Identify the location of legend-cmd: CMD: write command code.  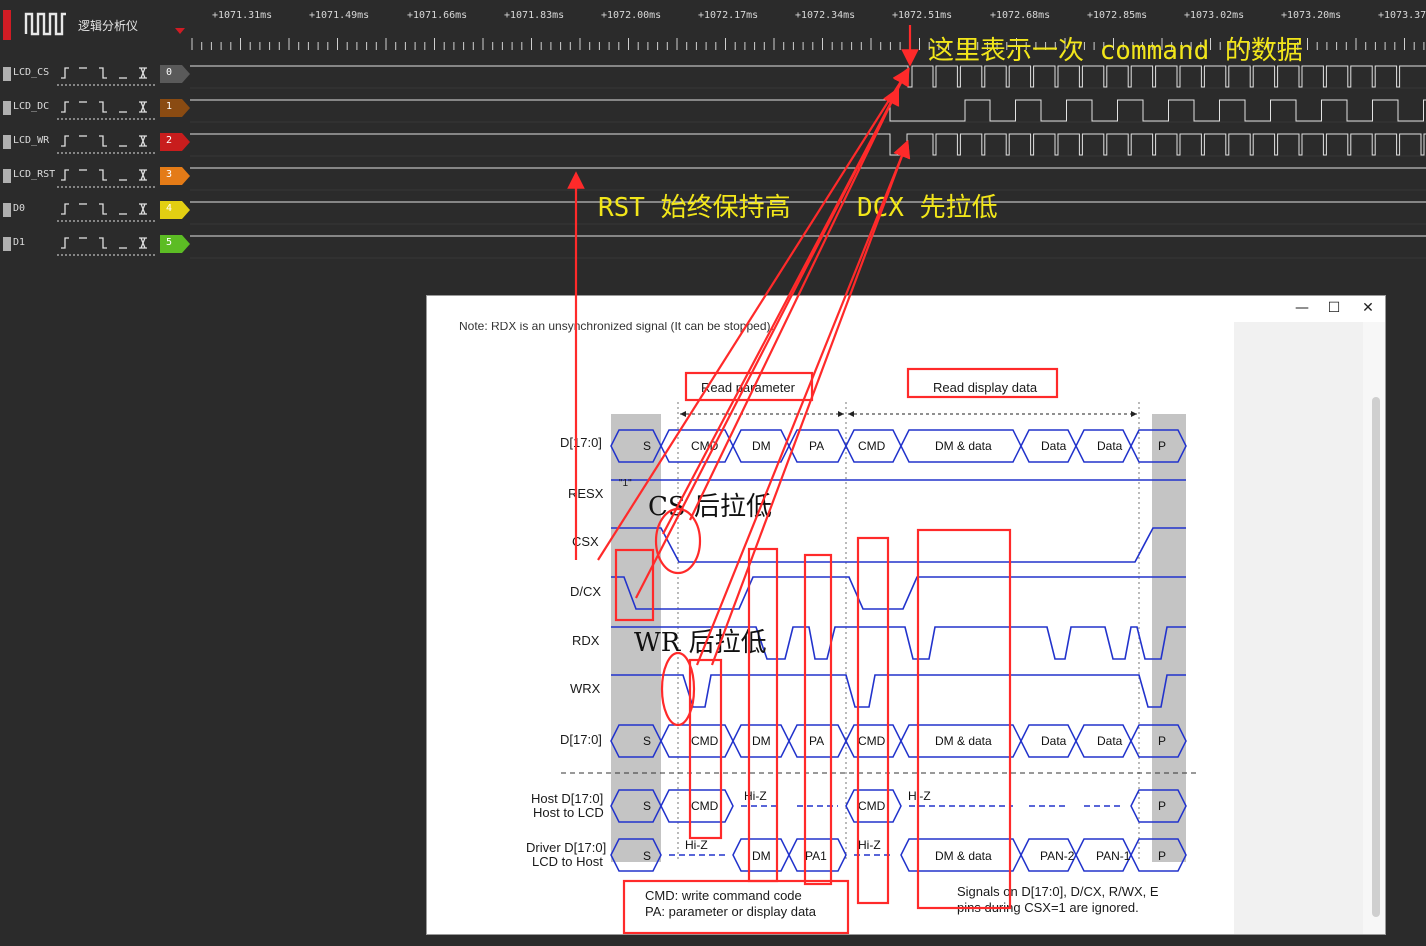
(723, 895).